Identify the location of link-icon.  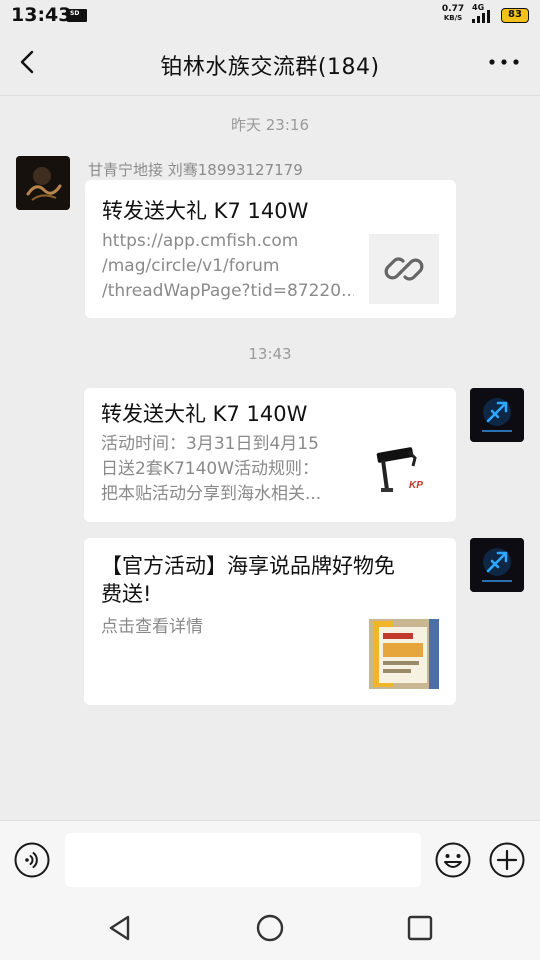
(404, 269).